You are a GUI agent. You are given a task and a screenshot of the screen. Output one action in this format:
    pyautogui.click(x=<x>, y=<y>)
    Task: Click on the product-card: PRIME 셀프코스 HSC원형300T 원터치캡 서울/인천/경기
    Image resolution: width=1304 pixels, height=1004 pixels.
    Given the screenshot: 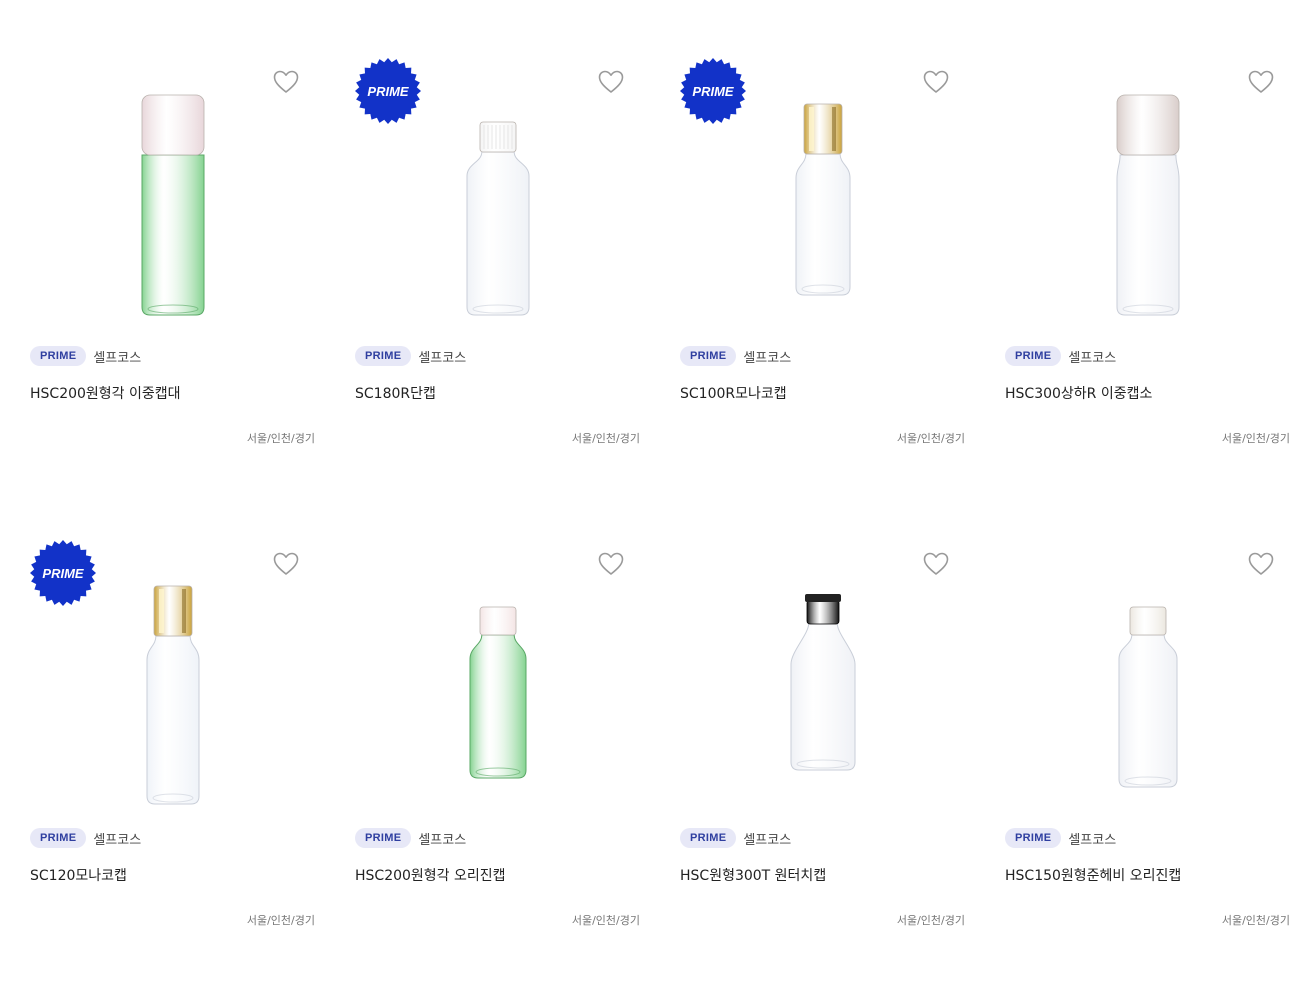 What is the action you would take?
    pyautogui.click(x=822, y=763)
    